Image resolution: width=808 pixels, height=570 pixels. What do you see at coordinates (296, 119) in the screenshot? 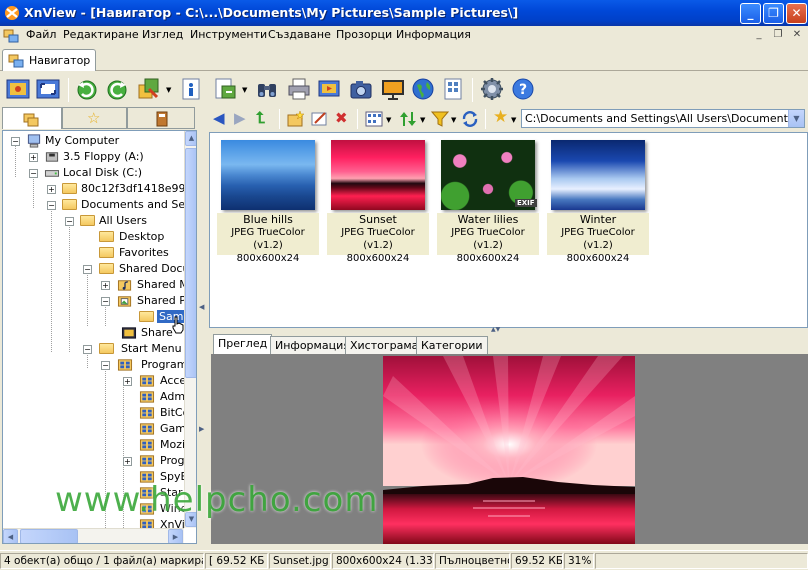
I see `new-folder-icon` at bounding box center [296, 119].